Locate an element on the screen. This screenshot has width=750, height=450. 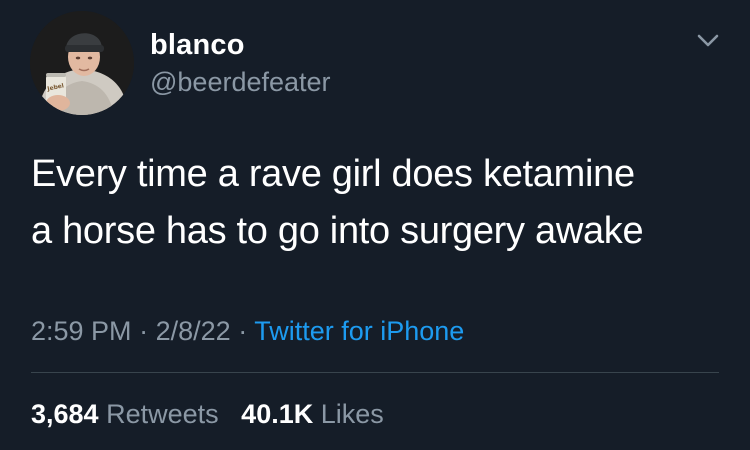
divider is located at coordinates (375, 372).